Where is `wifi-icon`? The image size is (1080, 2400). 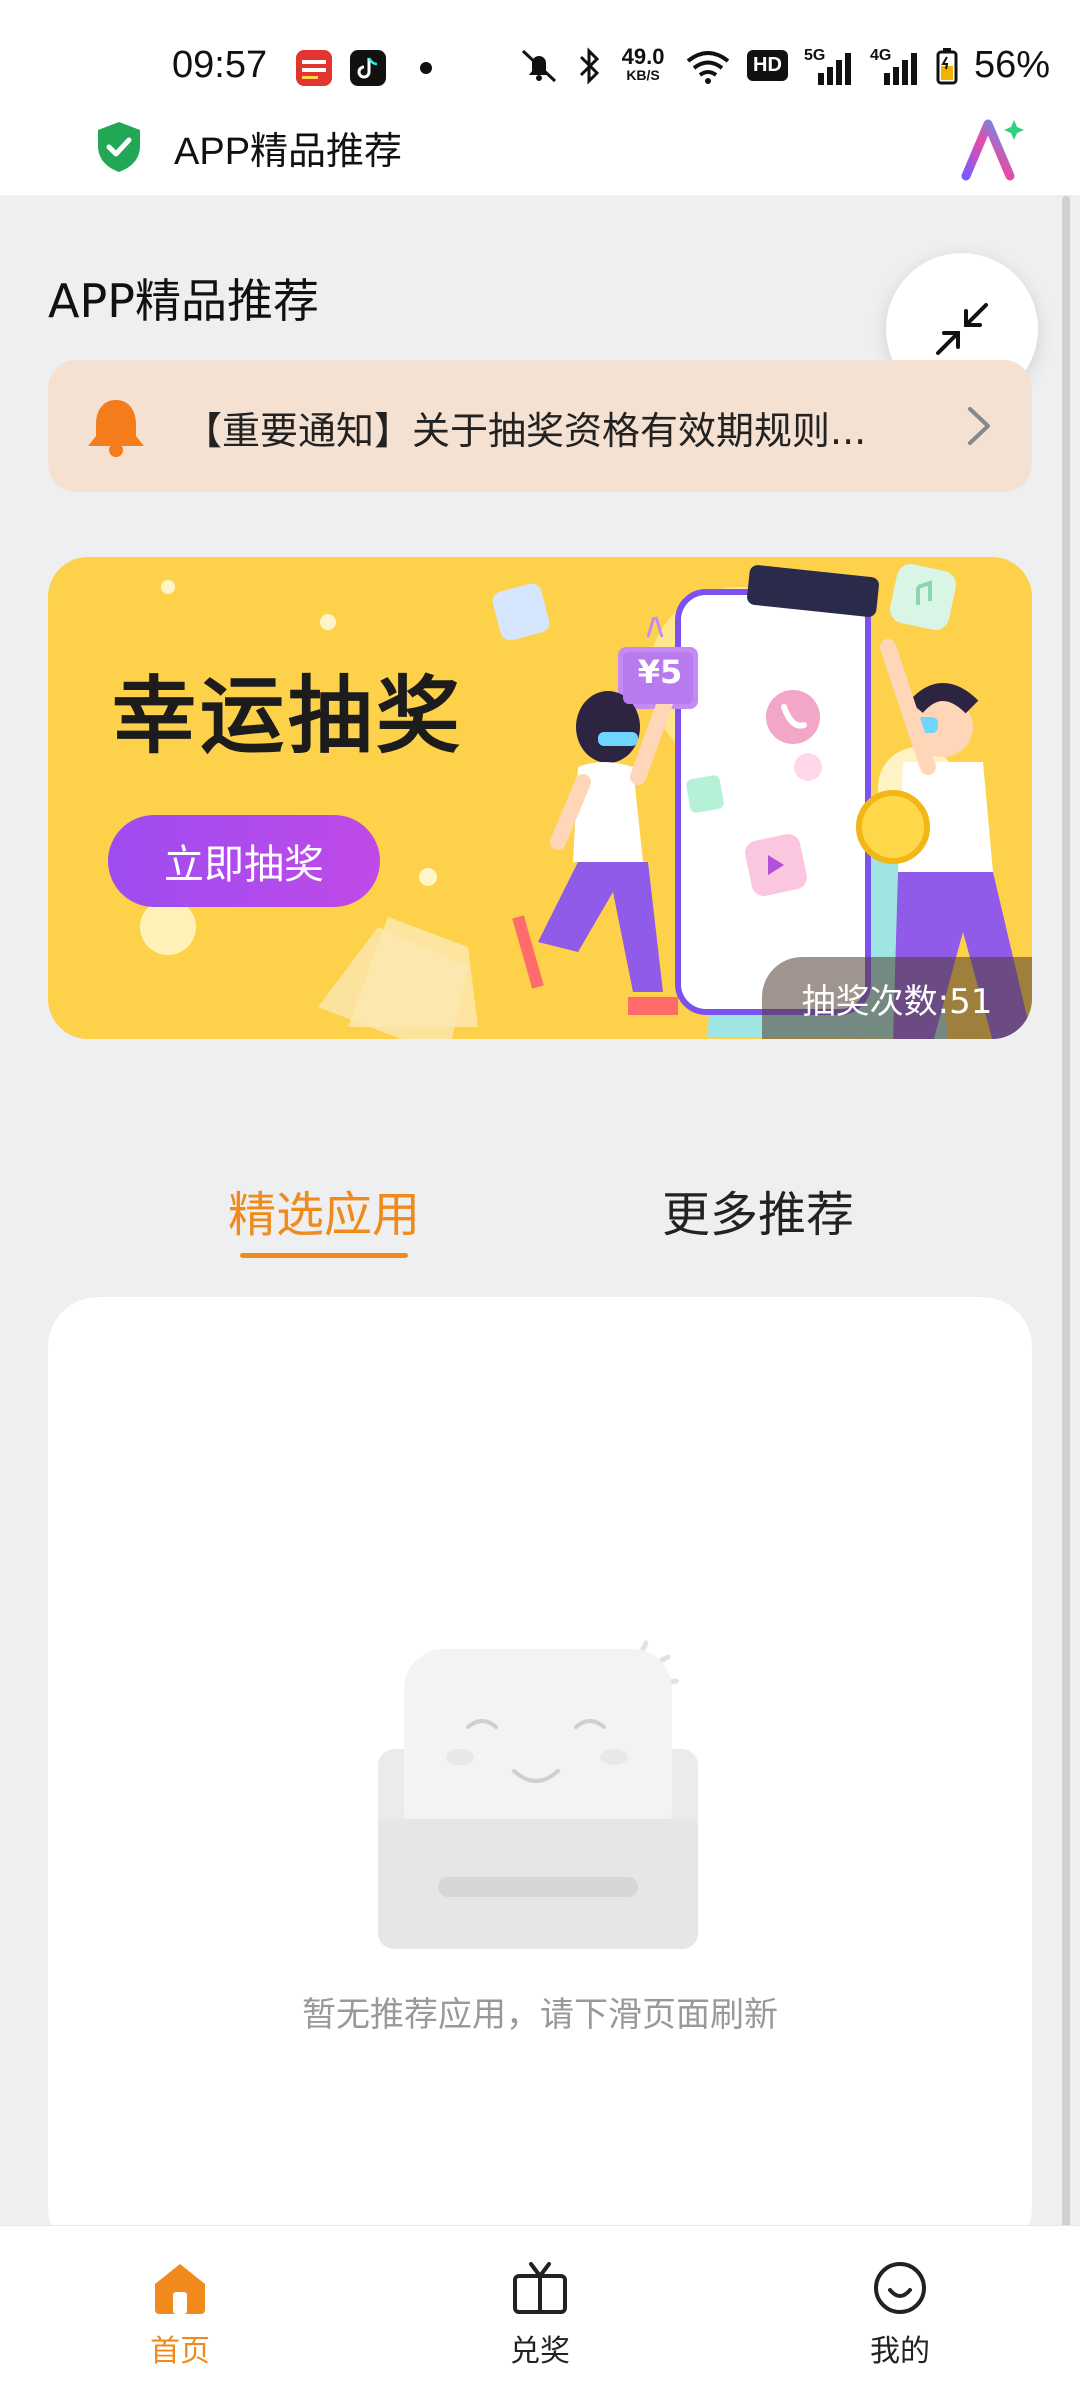
wifi-icon is located at coordinates (708, 67).